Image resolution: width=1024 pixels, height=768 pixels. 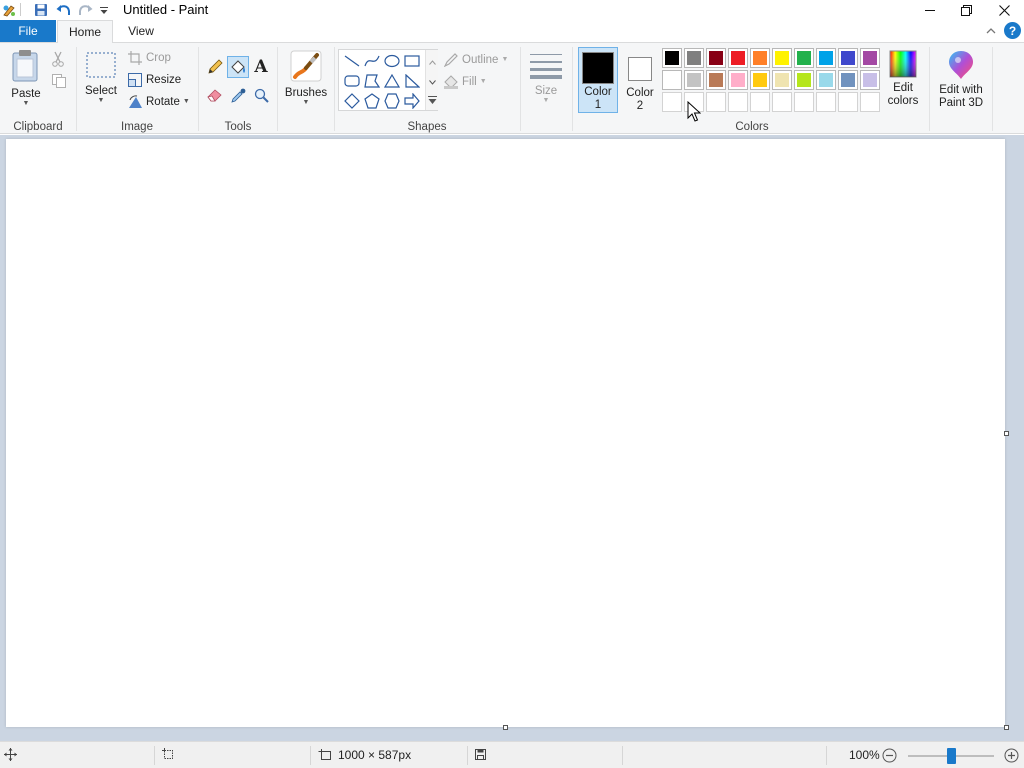 I want to click on customize-toolbar-icon, so click(x=104, y=10).